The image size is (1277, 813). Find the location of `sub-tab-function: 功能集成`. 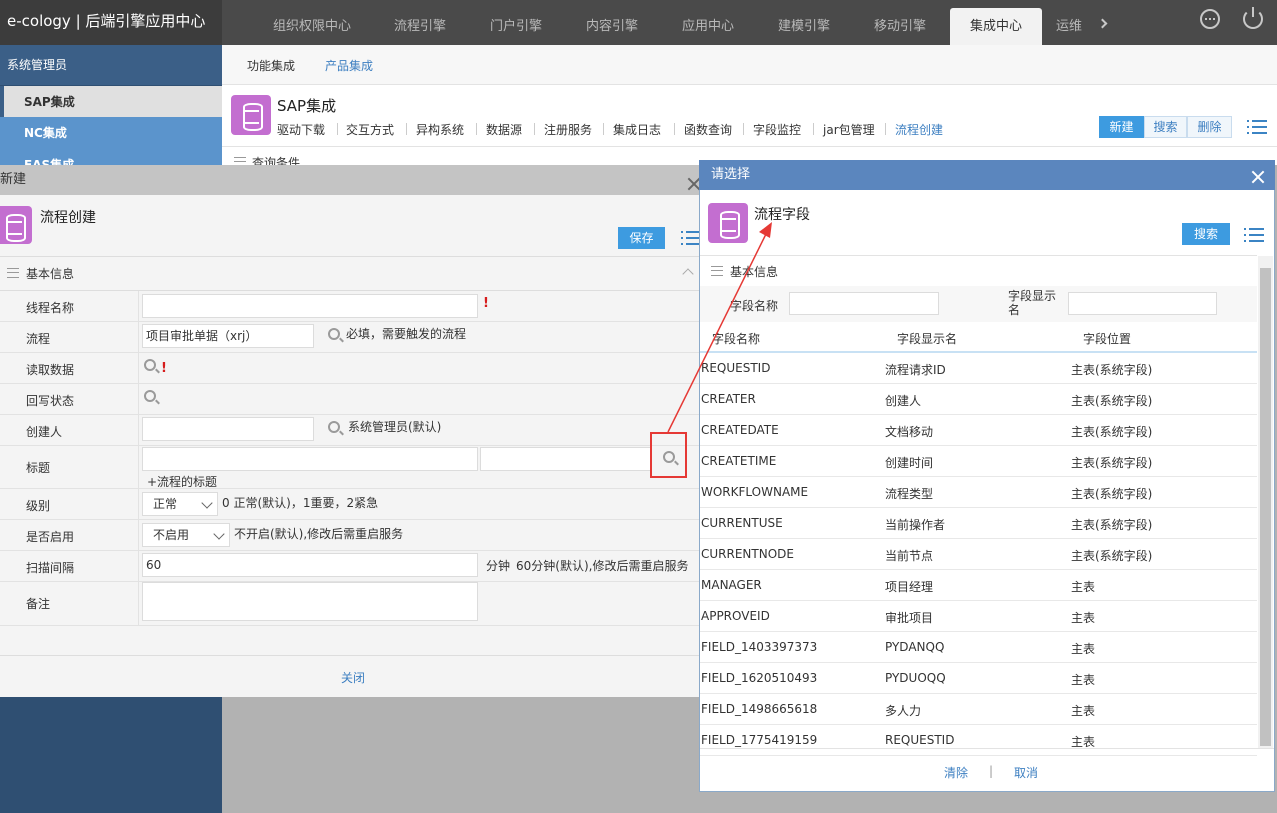

sub-tab-function: 功能集成 is located at coordinates (271, 65).